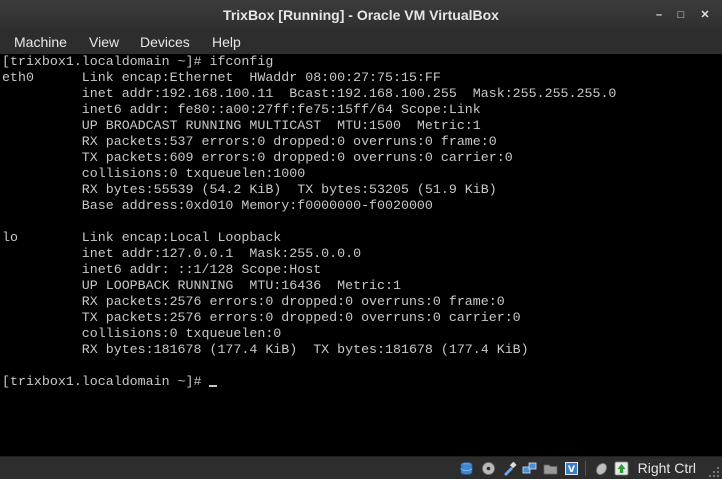 The height and width of the screenshot is (479, 722). I want to click on minimize-button: –, so click(659, 15).